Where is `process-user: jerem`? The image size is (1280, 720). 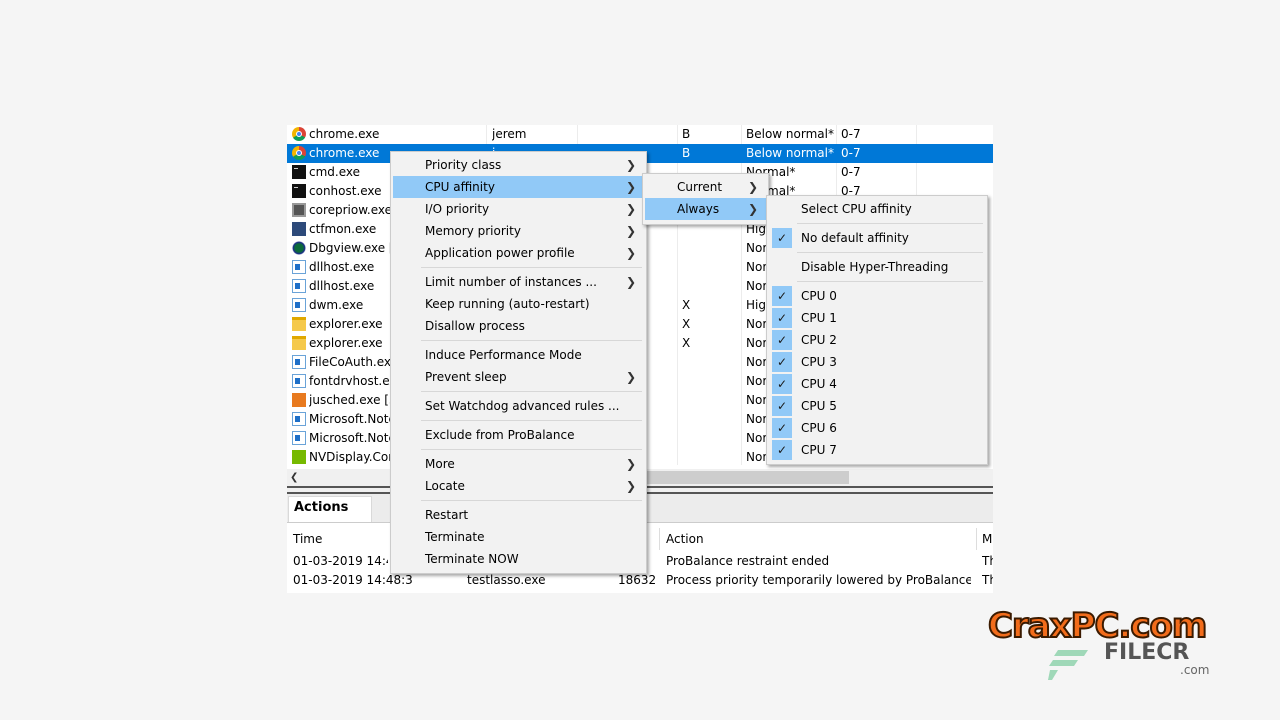 process-user: jerem is located at coordinates (509, 134).